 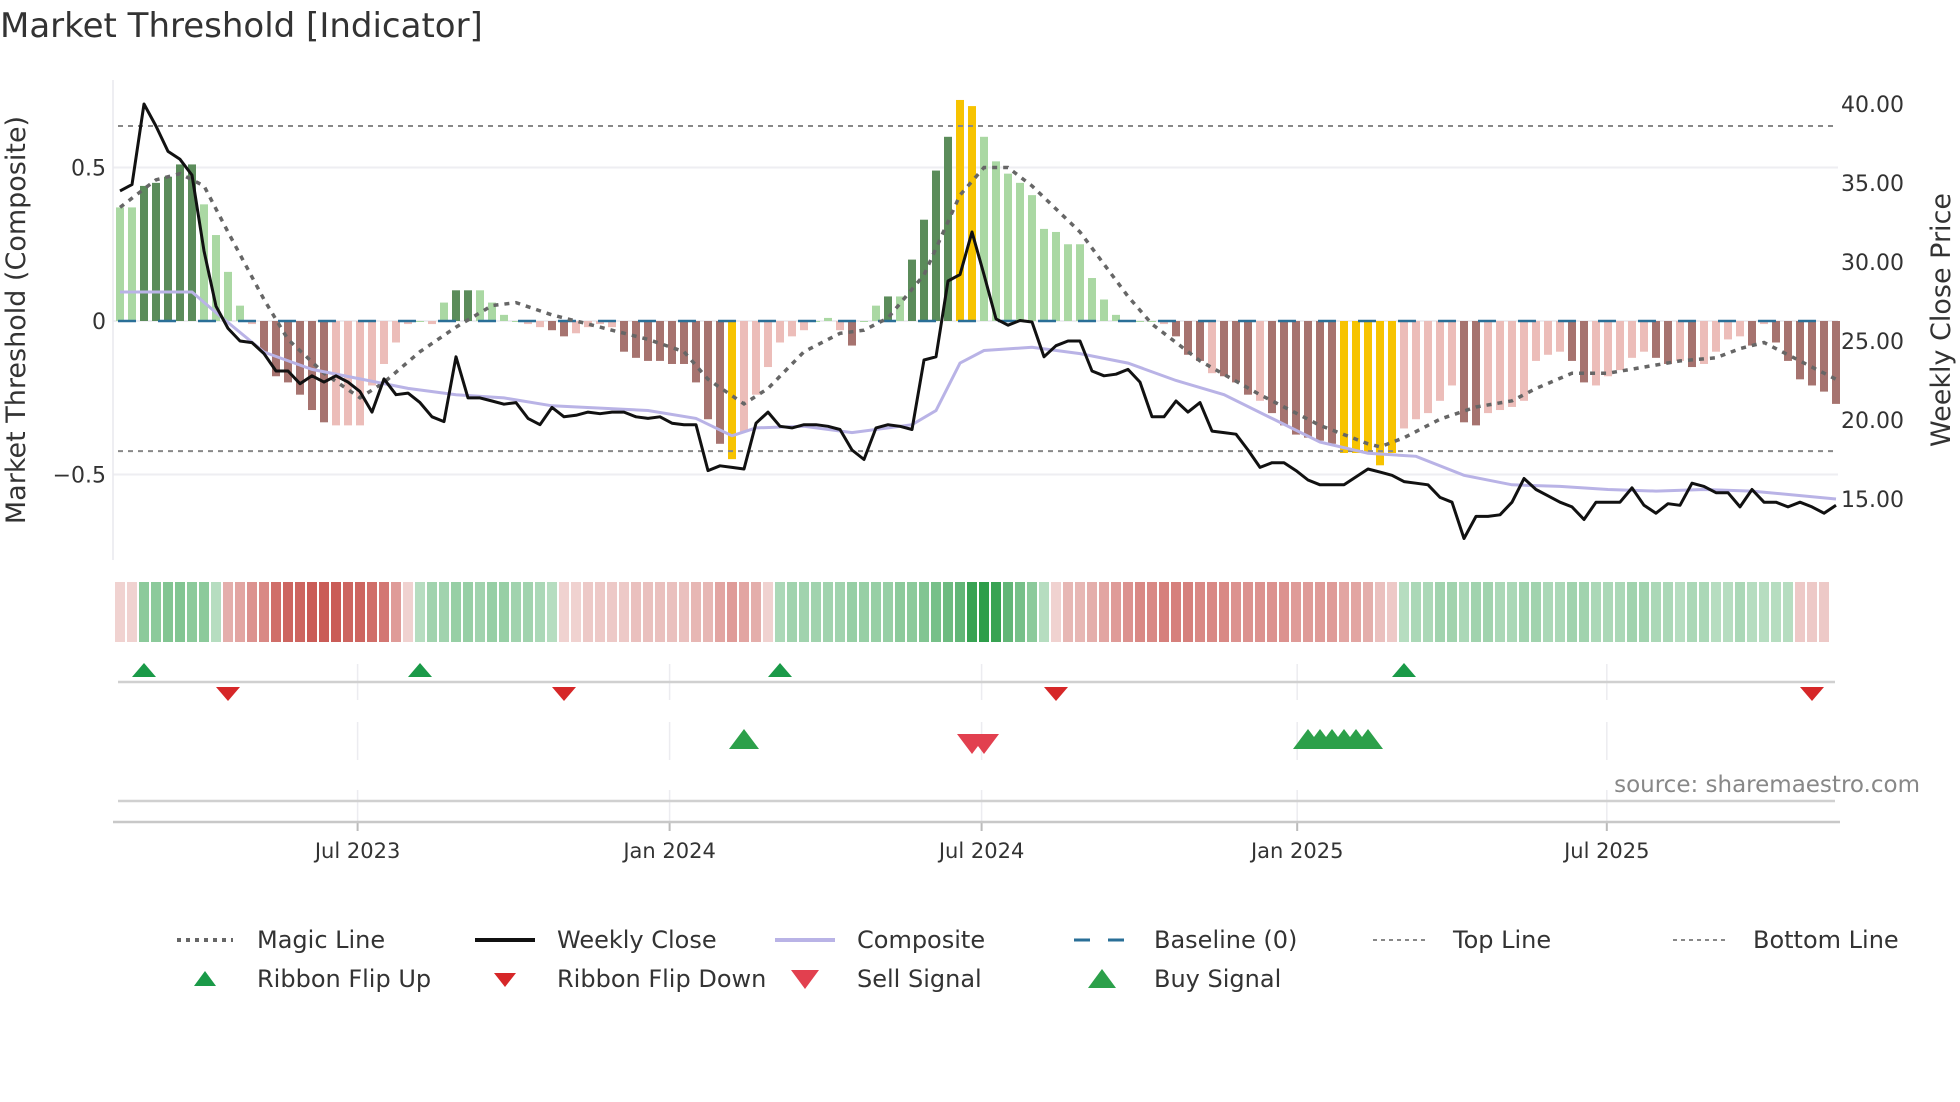 What do you see at coordinates (780, 670) in the screenshot?
I see `ribbon-flip-up-marker` at bounding box center [780, 670].